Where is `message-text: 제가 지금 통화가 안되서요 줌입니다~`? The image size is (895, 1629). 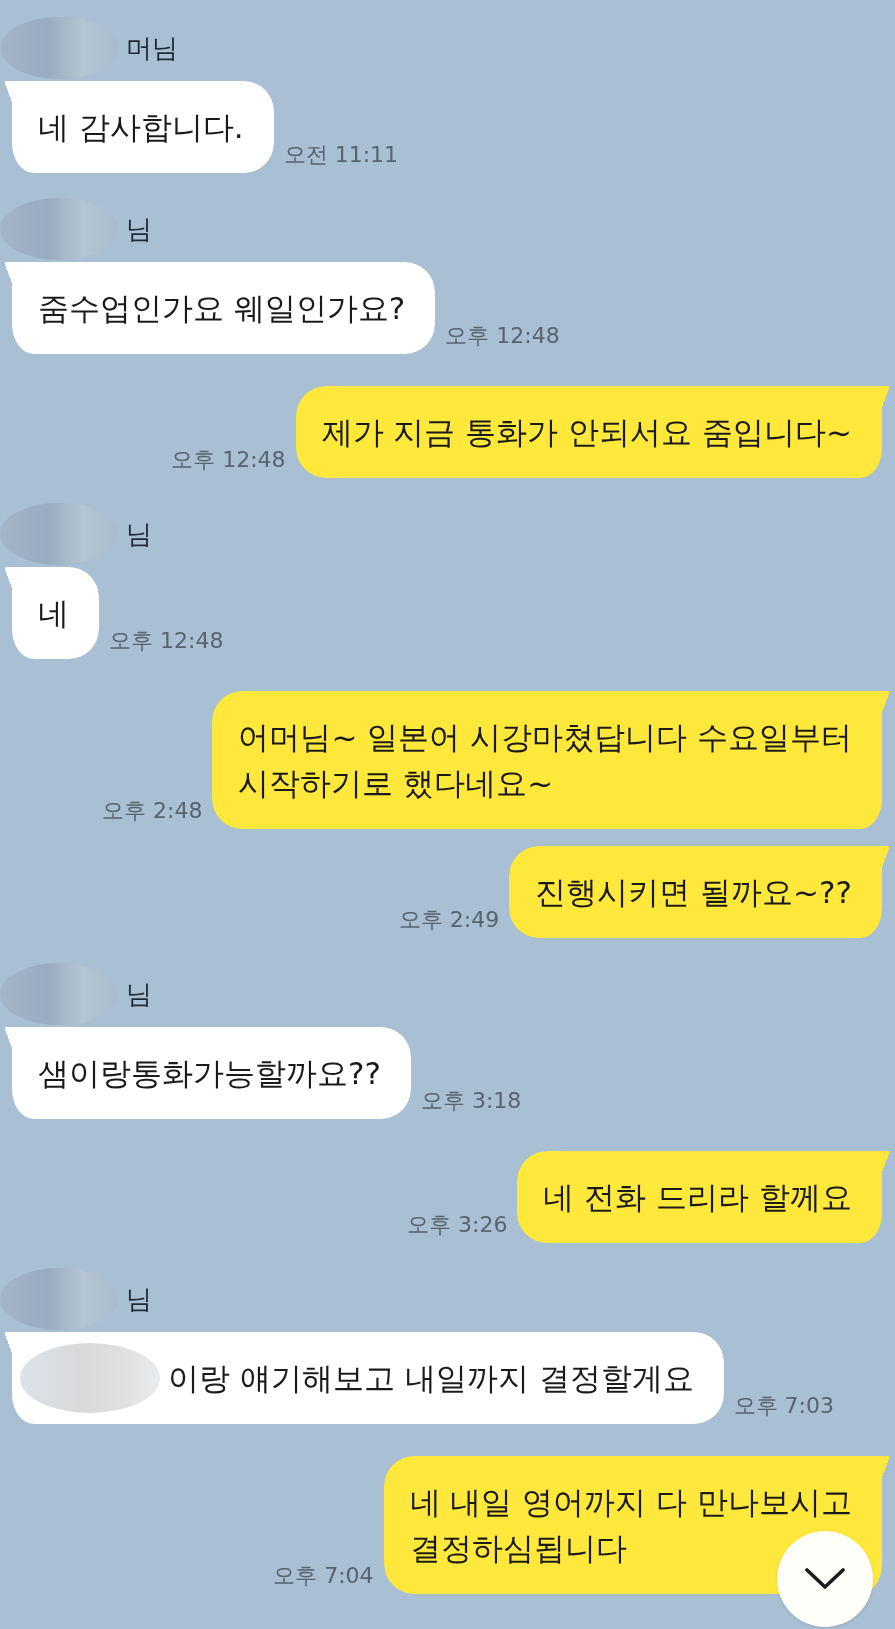 message-text: 제가 지금 통화가 안되서요 줌입니다~ is located at coordinates (586, 432).